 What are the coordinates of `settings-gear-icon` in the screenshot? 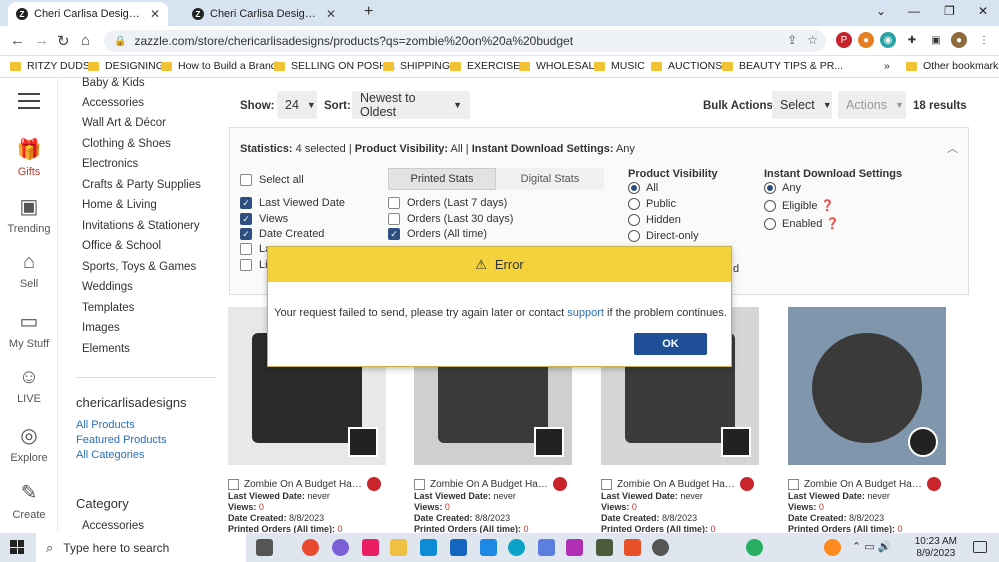 It's located at (660, 547).